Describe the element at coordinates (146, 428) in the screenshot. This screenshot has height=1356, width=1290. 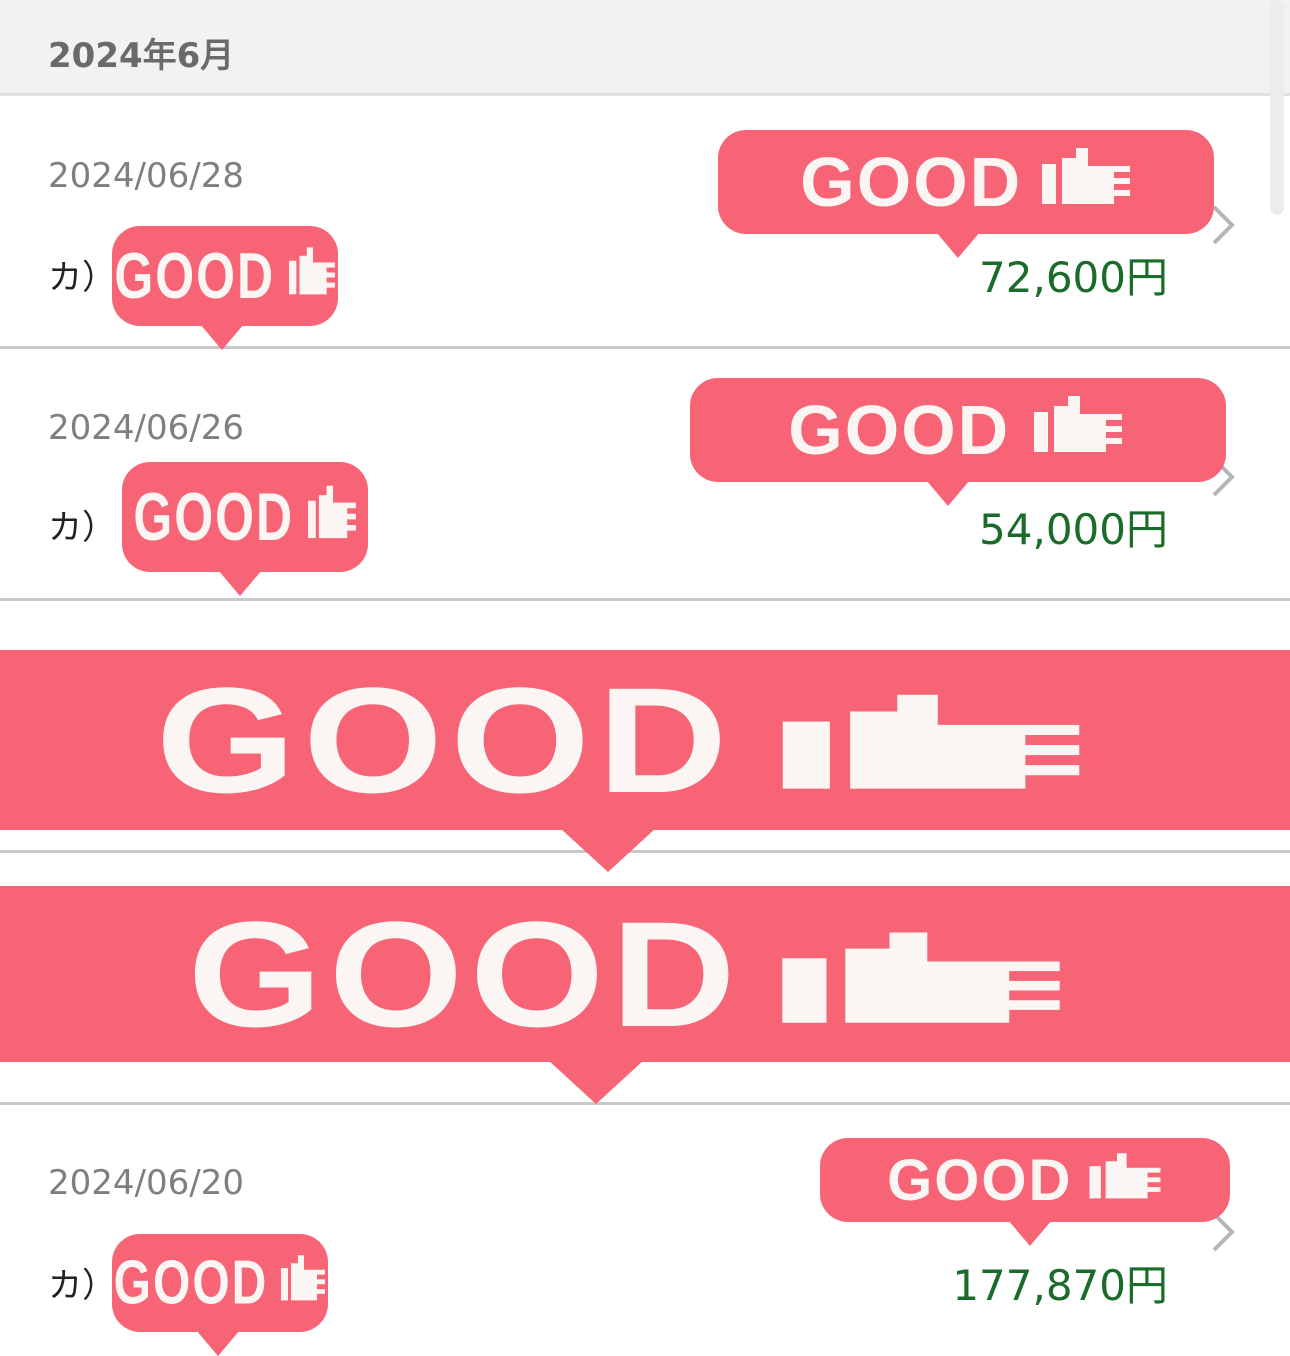
I see `transaction-date: 2024/06/26` at that location.